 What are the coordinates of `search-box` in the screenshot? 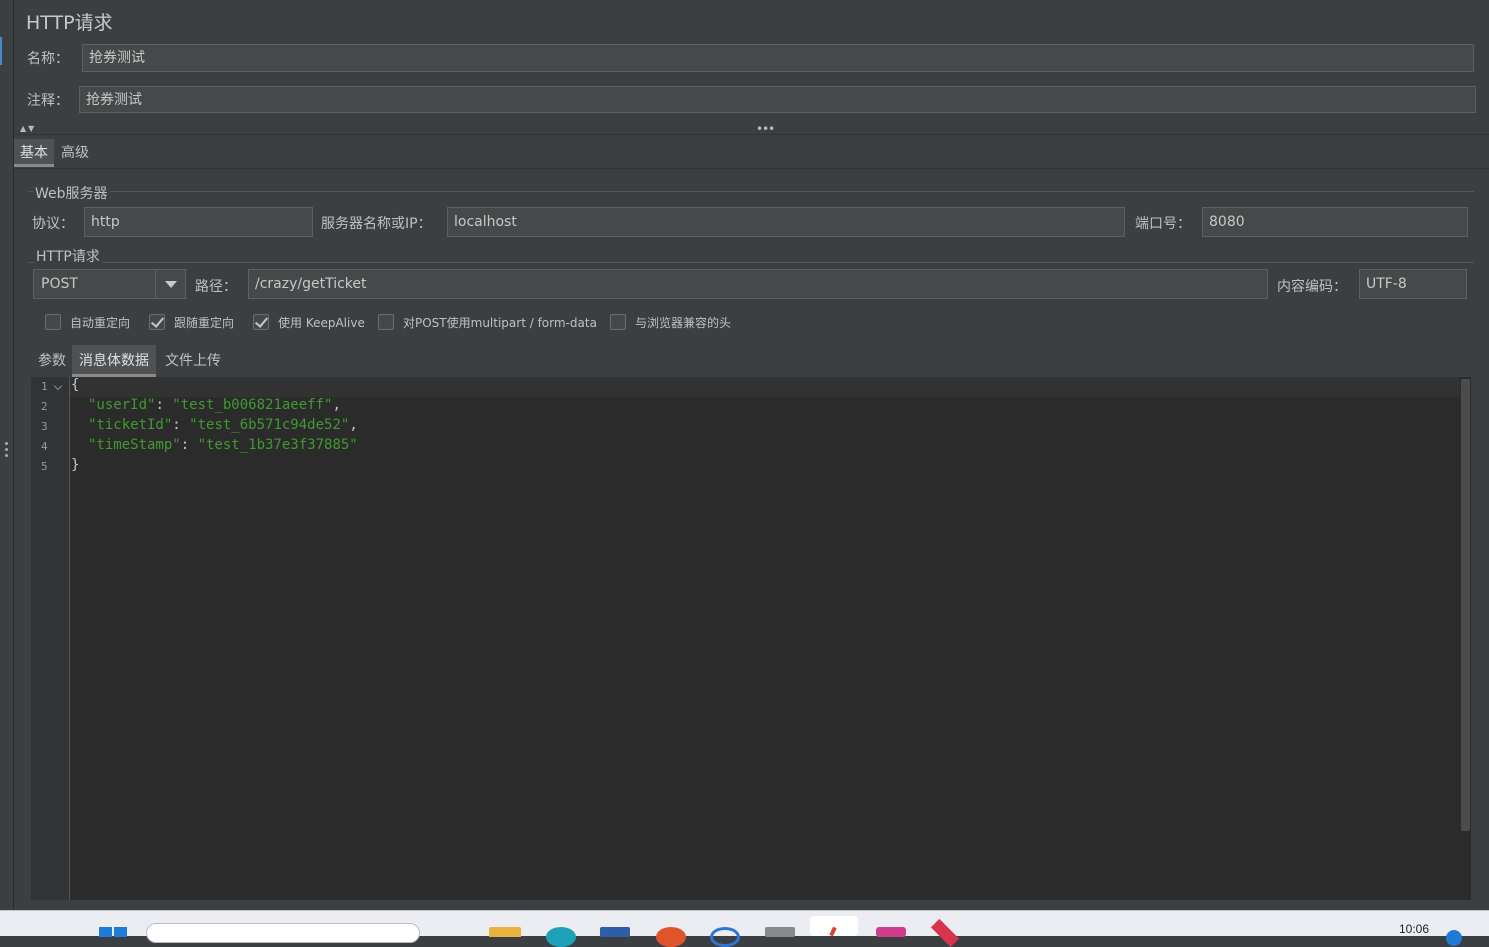 It's located at (283, 933).